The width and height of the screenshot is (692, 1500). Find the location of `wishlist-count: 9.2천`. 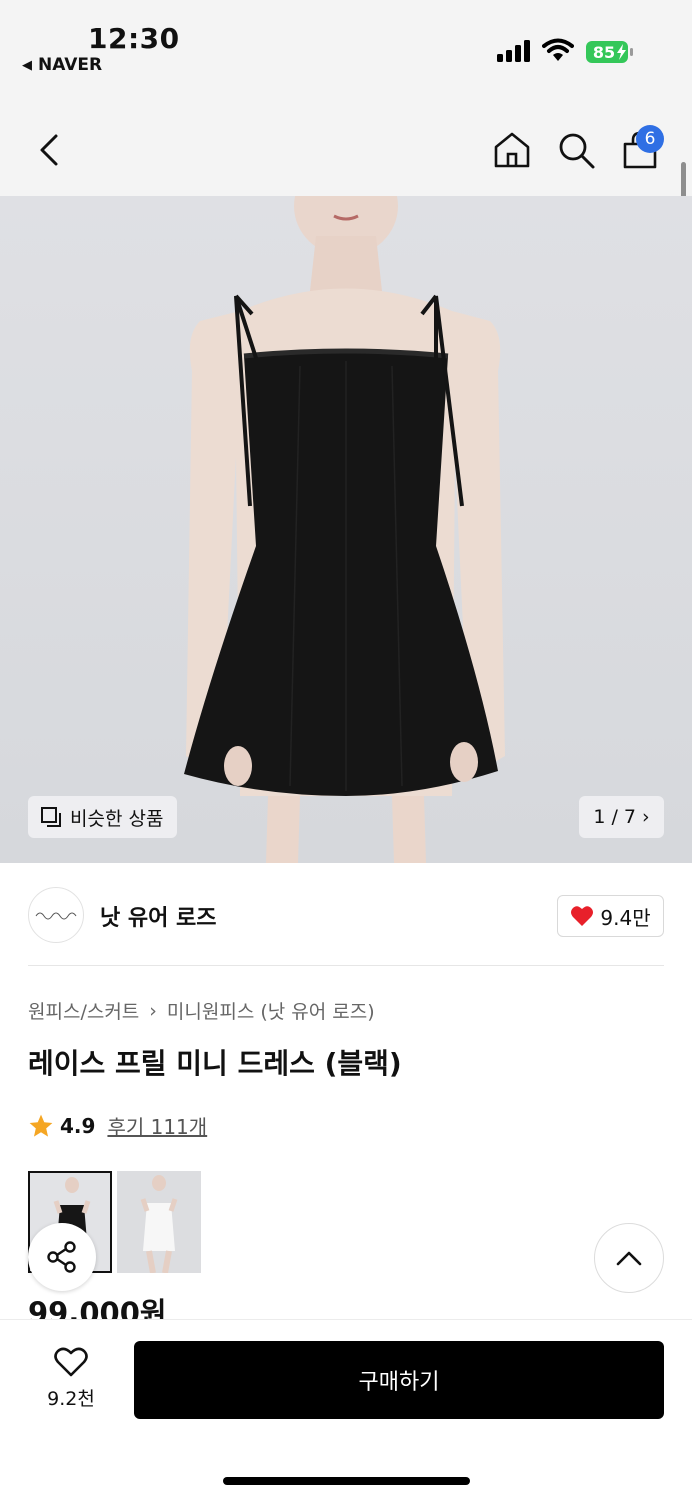

wishlist-count: 9.2천 is located at coordinates (71, 1399).